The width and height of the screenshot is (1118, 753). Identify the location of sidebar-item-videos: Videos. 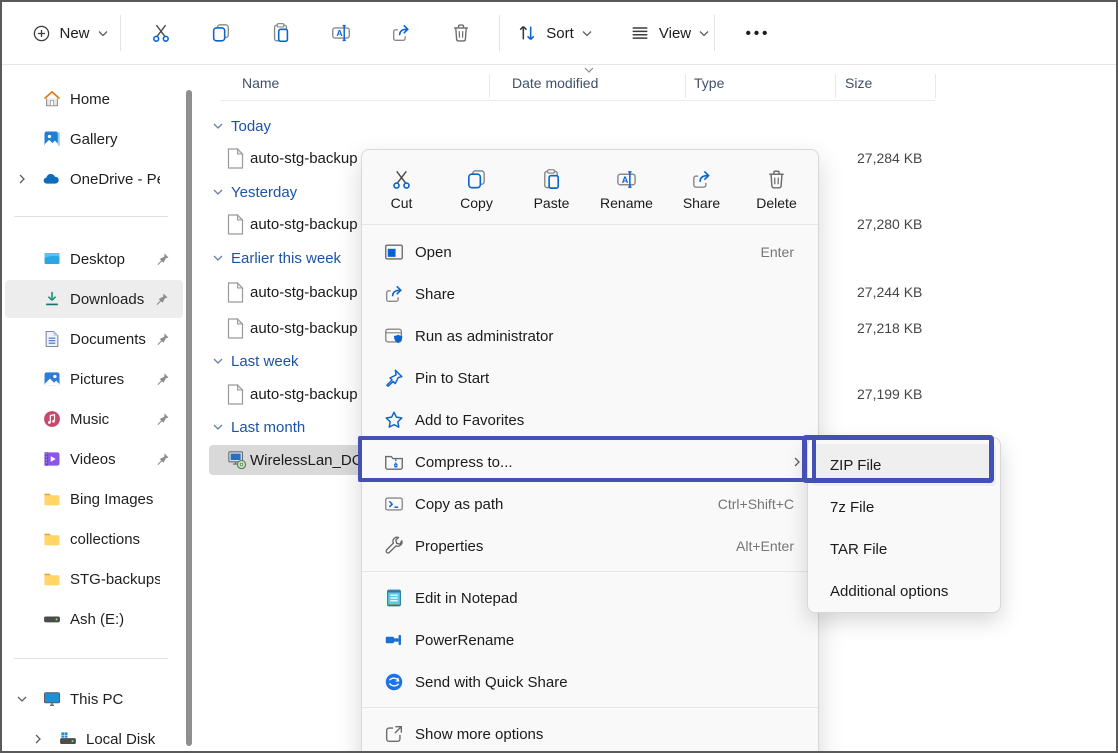
(93, 459).